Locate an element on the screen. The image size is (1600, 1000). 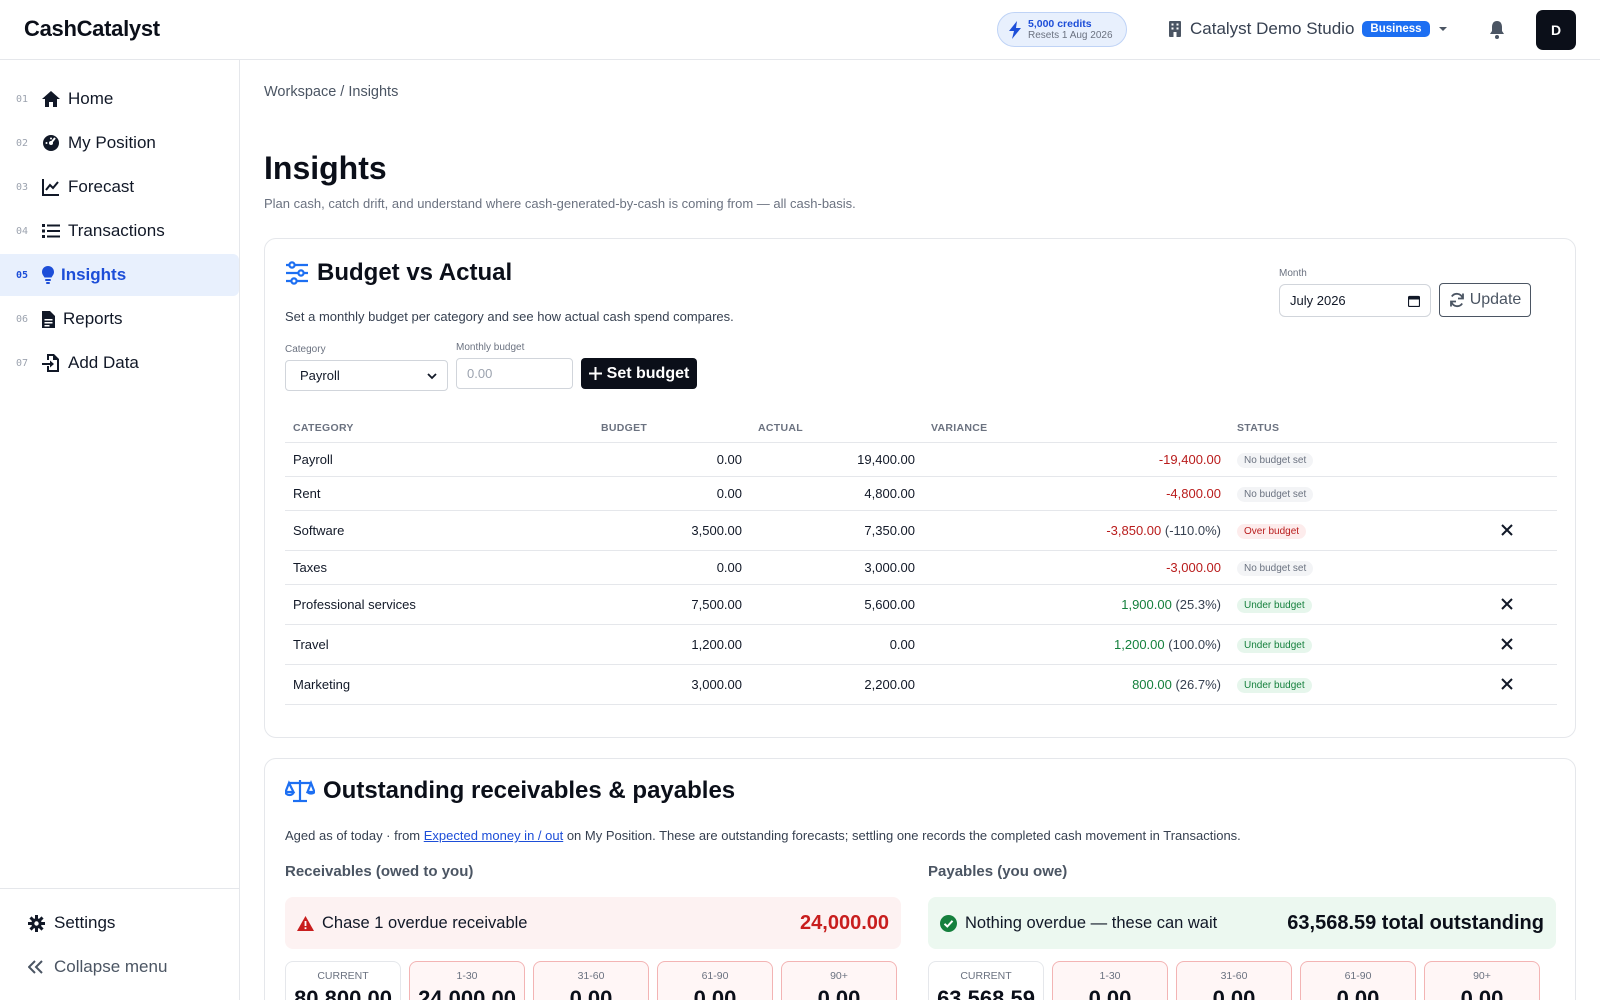
set-budget-label: Set budget is located at coordinates (648, 373).